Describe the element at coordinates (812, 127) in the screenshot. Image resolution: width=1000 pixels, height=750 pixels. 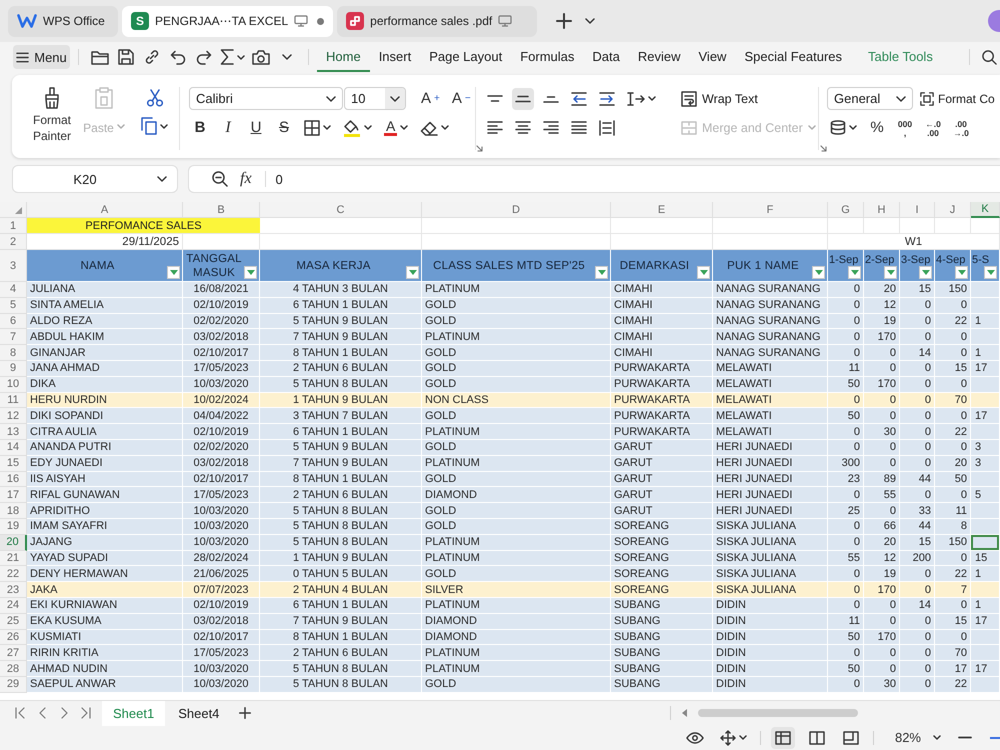
I see `caret-icon` at that location.